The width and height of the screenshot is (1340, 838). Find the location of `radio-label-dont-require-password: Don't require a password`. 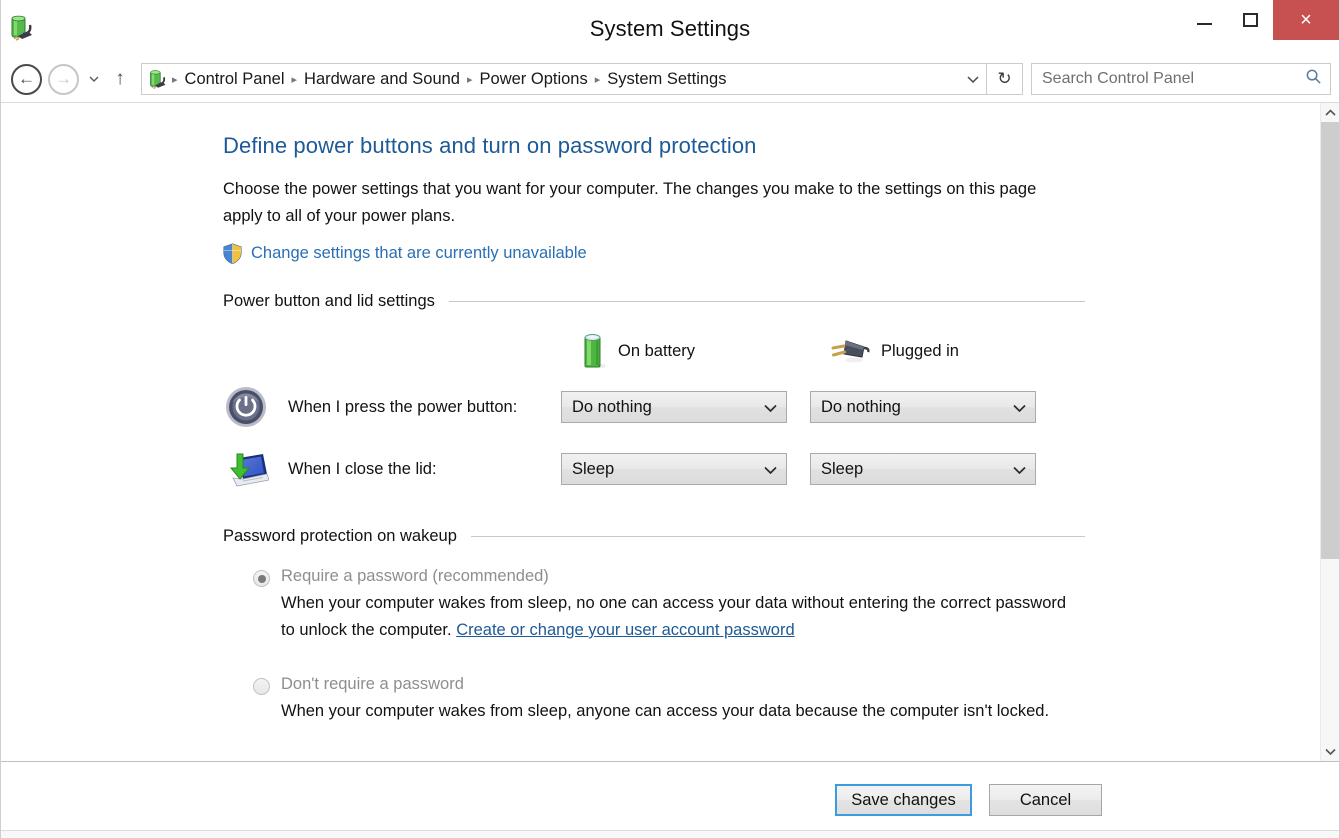

radio-label-dont-require-password: Don't require a password is located at coordinates (372, 684).